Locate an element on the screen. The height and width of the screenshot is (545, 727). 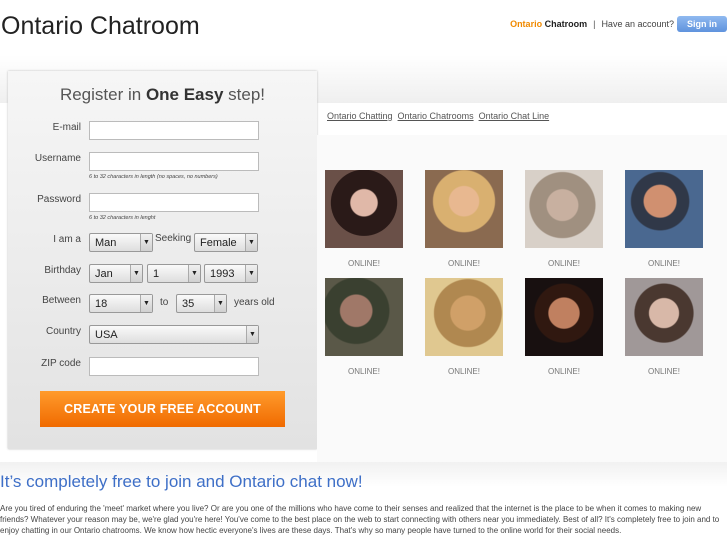
register-heading: Register in One Easy step! is located at coordinates (162, 95).